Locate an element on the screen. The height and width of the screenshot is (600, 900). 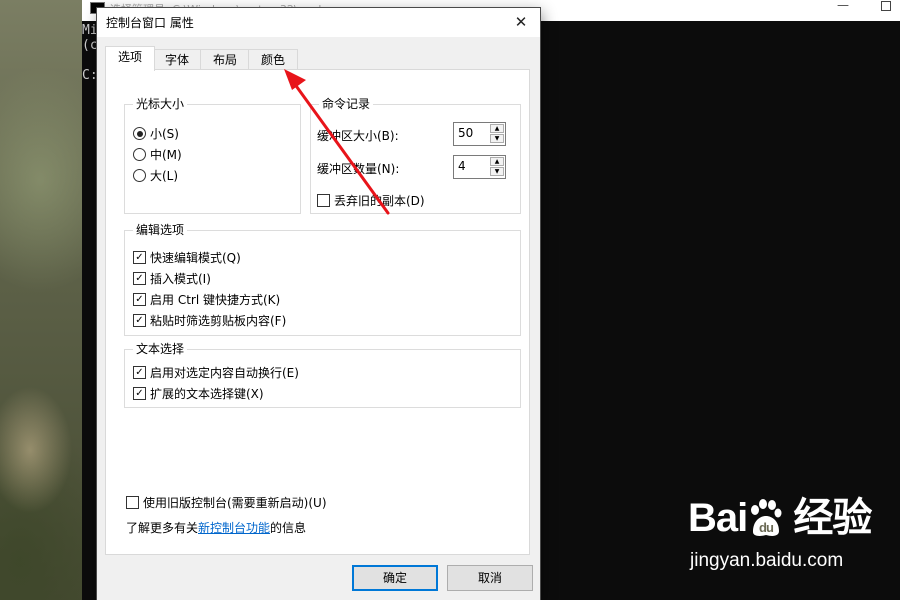
radio-label: 小(S) is located at coordinates (164, 134).